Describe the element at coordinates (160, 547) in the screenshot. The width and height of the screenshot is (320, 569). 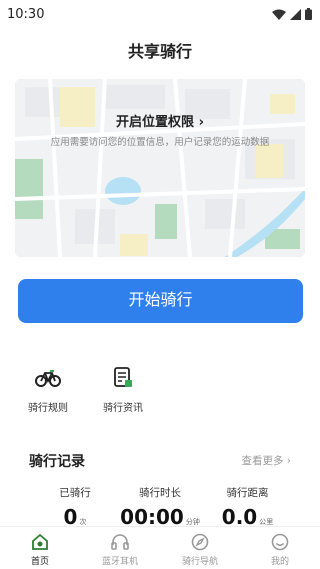
I see `bottom-tab-bar: 首页 蓝牙耳机 骑行导航 我的` at that location.